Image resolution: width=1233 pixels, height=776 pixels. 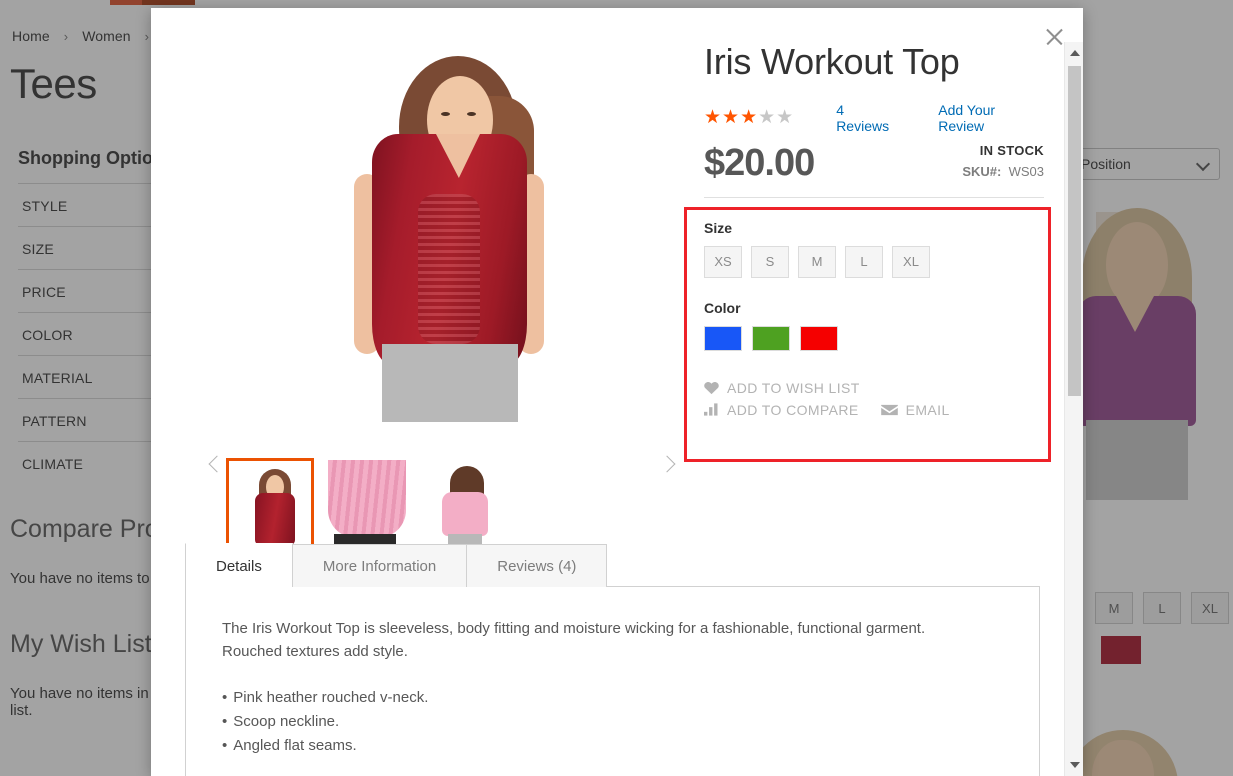 I want to click on details-bullet-3: Angled flat seams., so click(x=613, y=746).